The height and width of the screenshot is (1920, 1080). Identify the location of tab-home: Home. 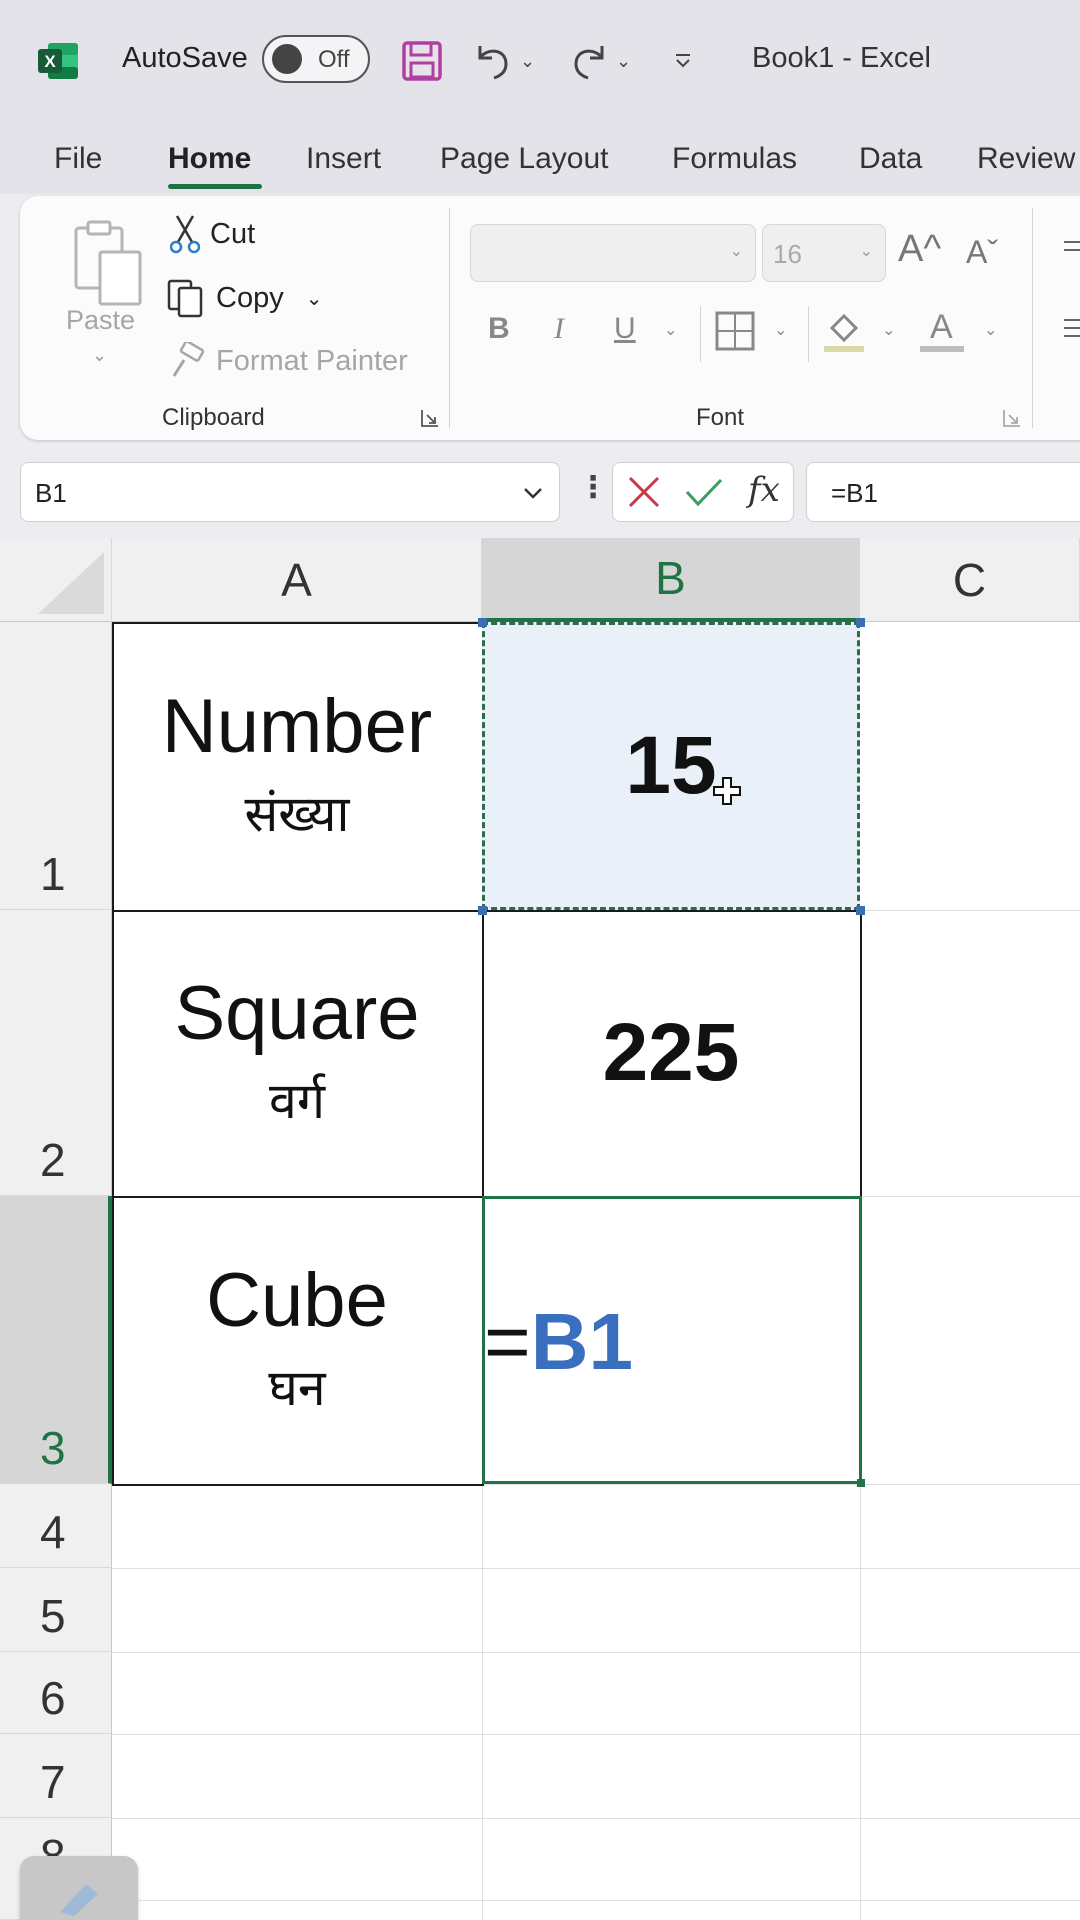
(209, 159).